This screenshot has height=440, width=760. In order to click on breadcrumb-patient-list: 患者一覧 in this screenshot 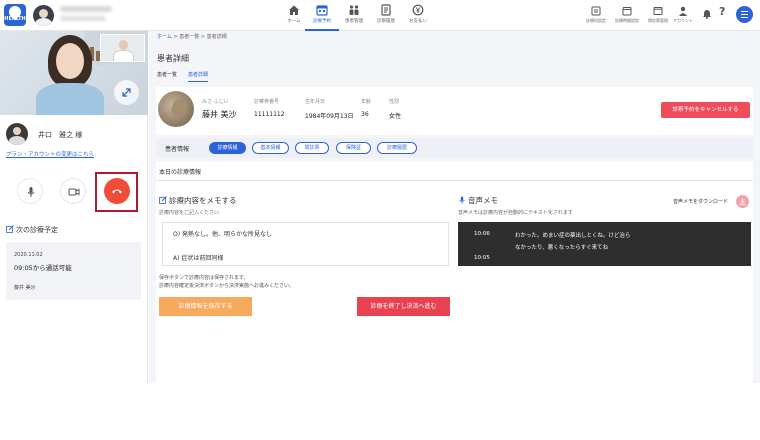, I will do `click(189, 37)`.